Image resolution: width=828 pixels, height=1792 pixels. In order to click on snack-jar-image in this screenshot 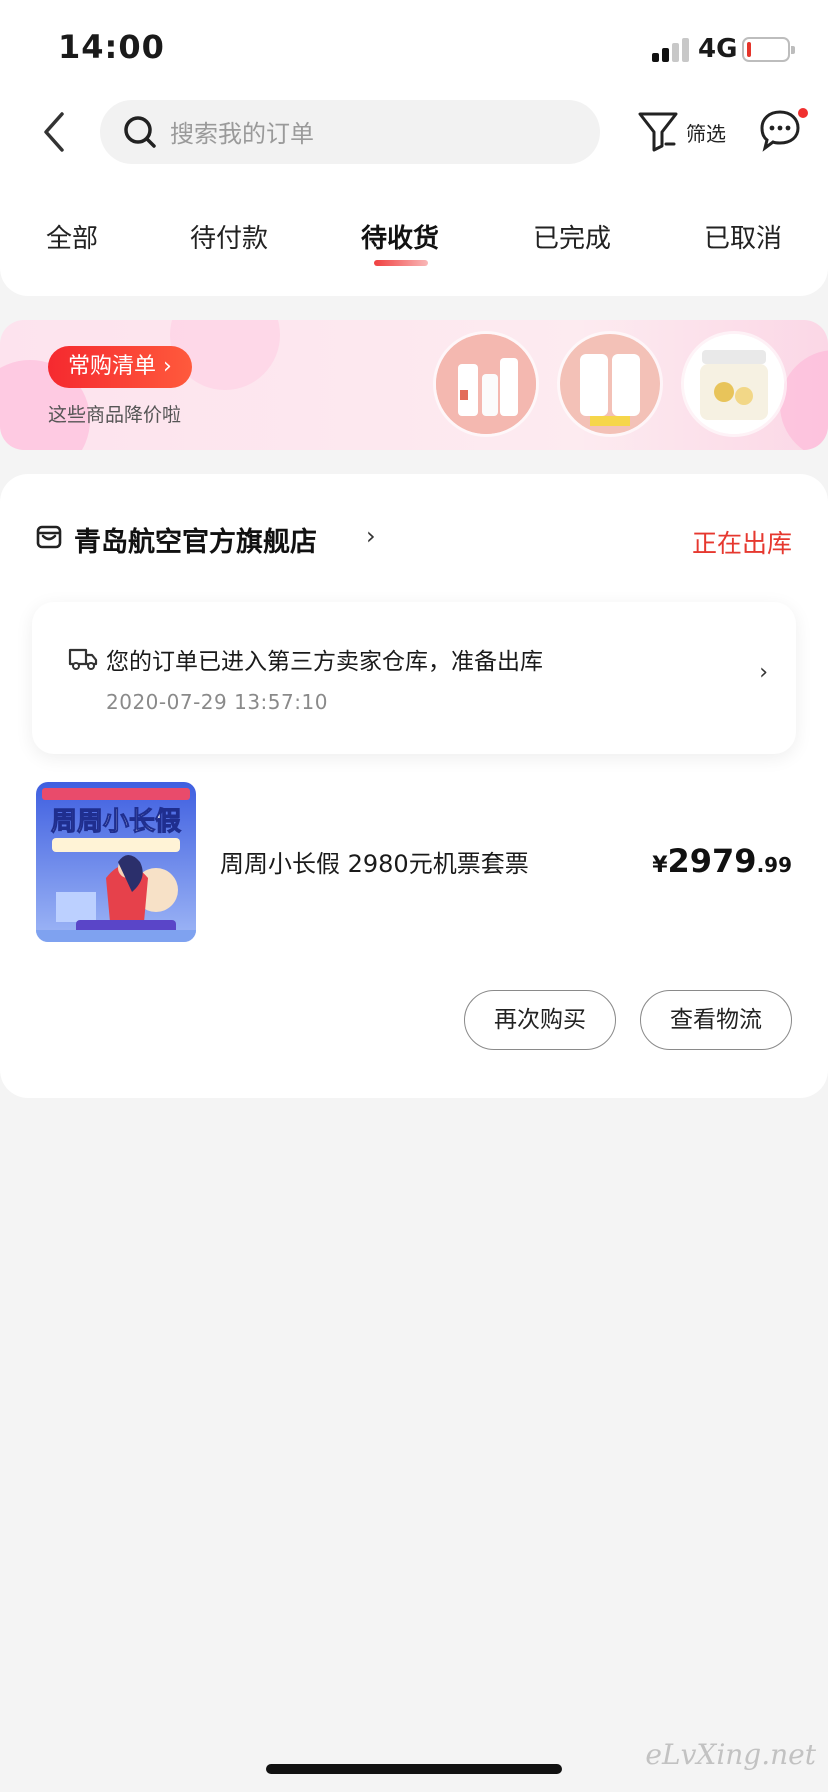, I will do `click(734, 384)`.